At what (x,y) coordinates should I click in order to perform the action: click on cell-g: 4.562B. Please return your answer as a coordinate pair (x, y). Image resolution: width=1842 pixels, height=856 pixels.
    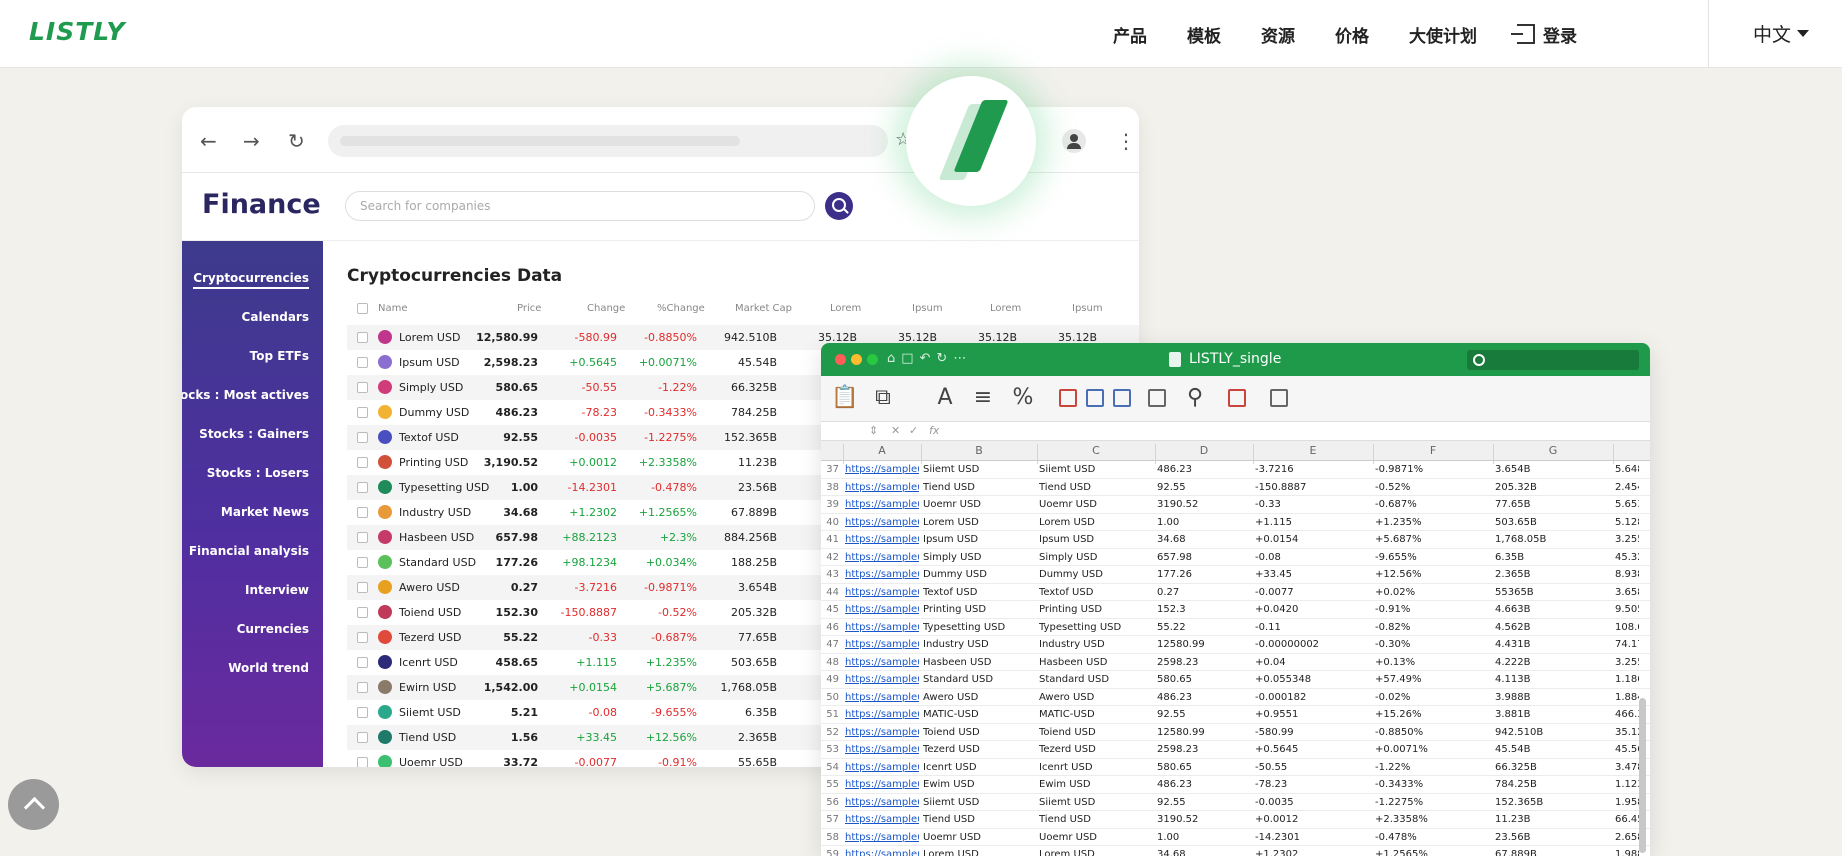
    Looking at the image, I should click on (1513, 627).